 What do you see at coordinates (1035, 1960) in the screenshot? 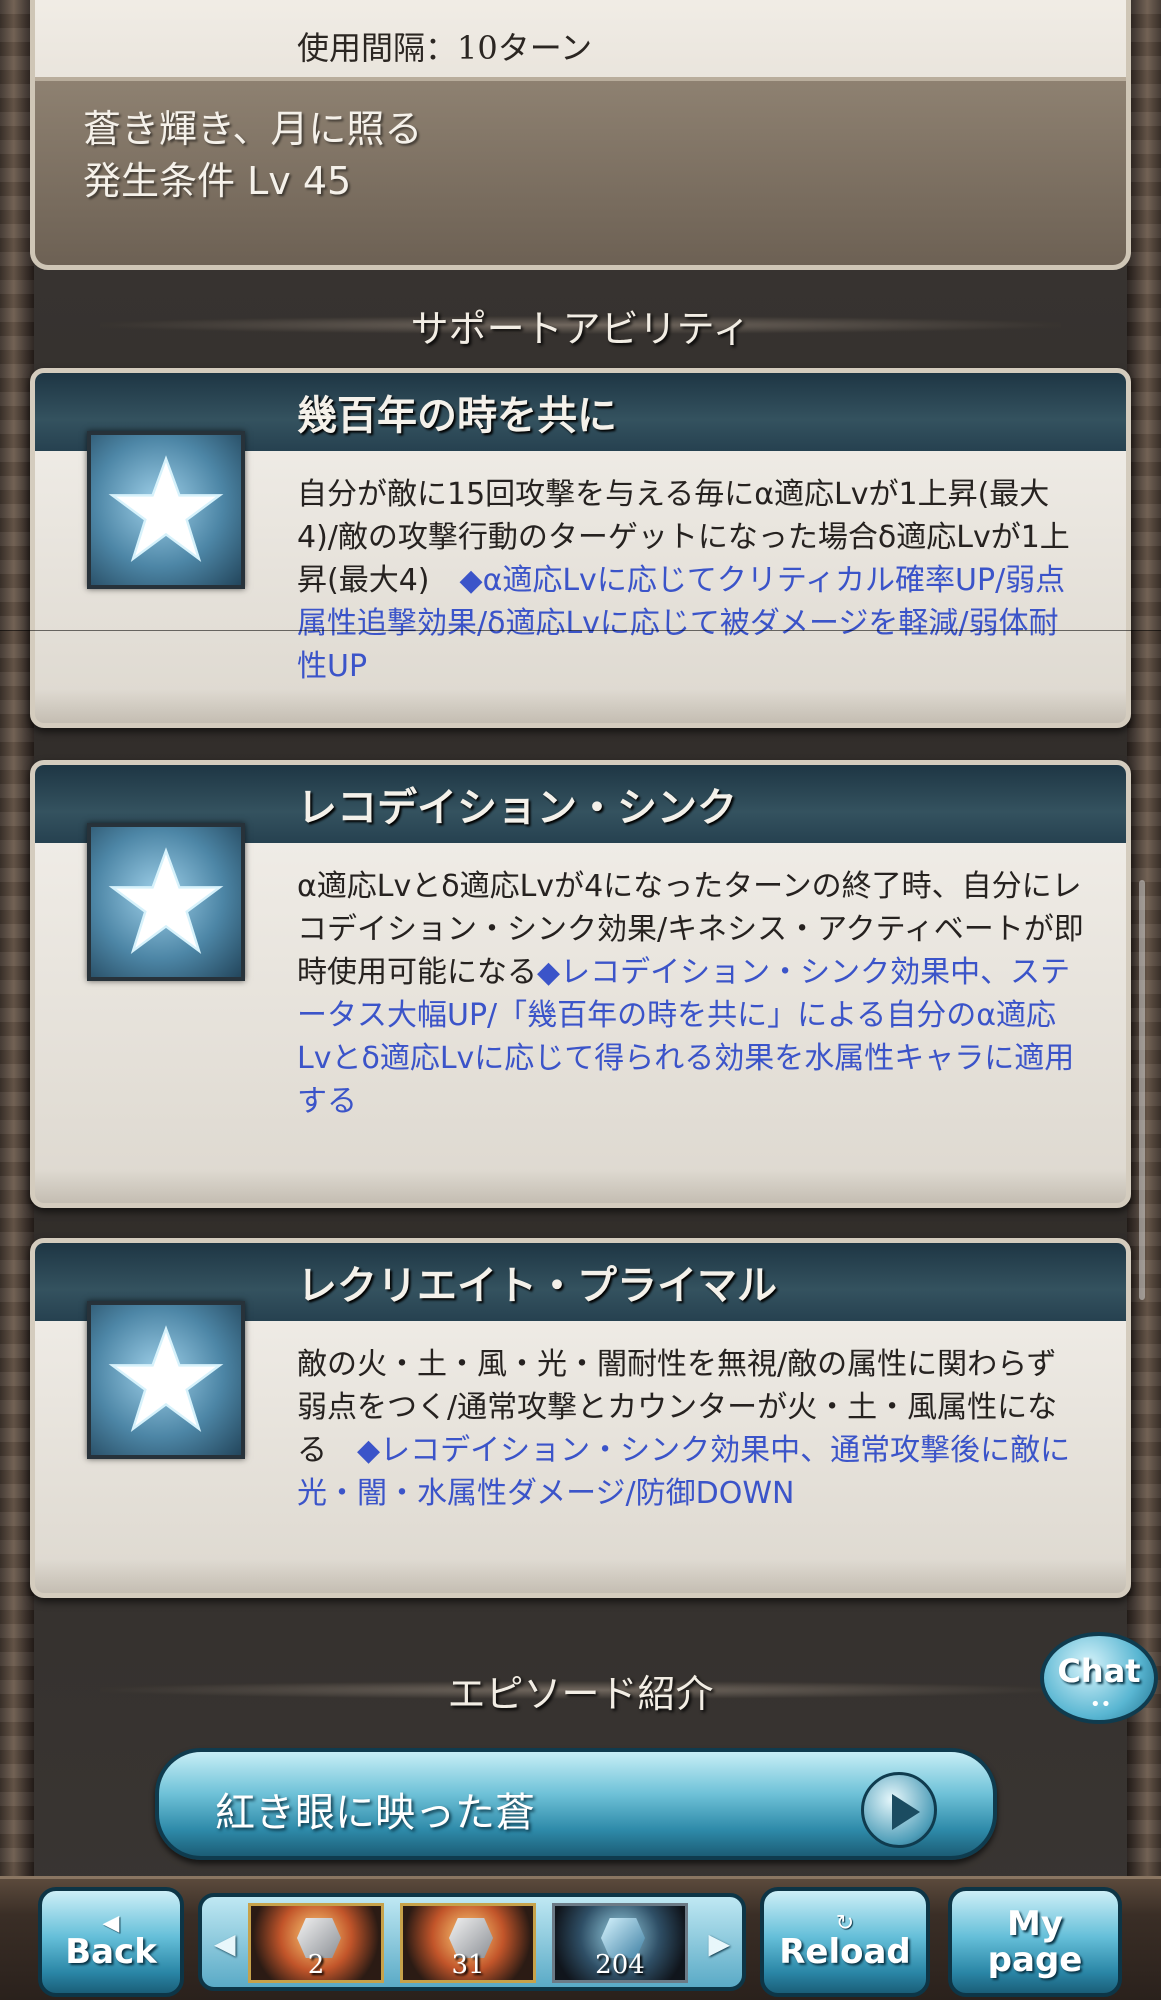
I see `mypage-label-line2: page` at bounding box center [1035, 1960].